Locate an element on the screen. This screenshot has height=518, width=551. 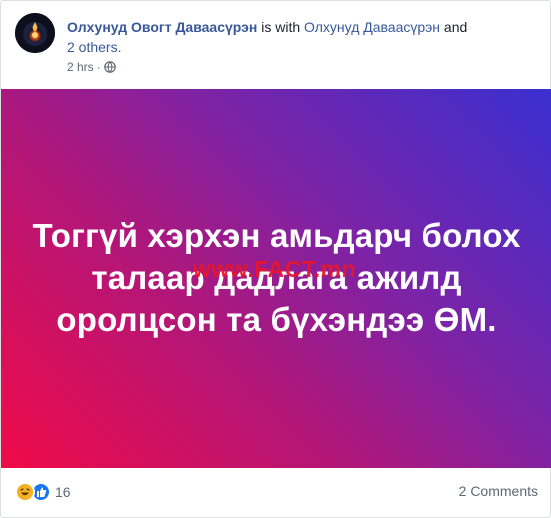
haha-icon is located at coordinates (25, 492).